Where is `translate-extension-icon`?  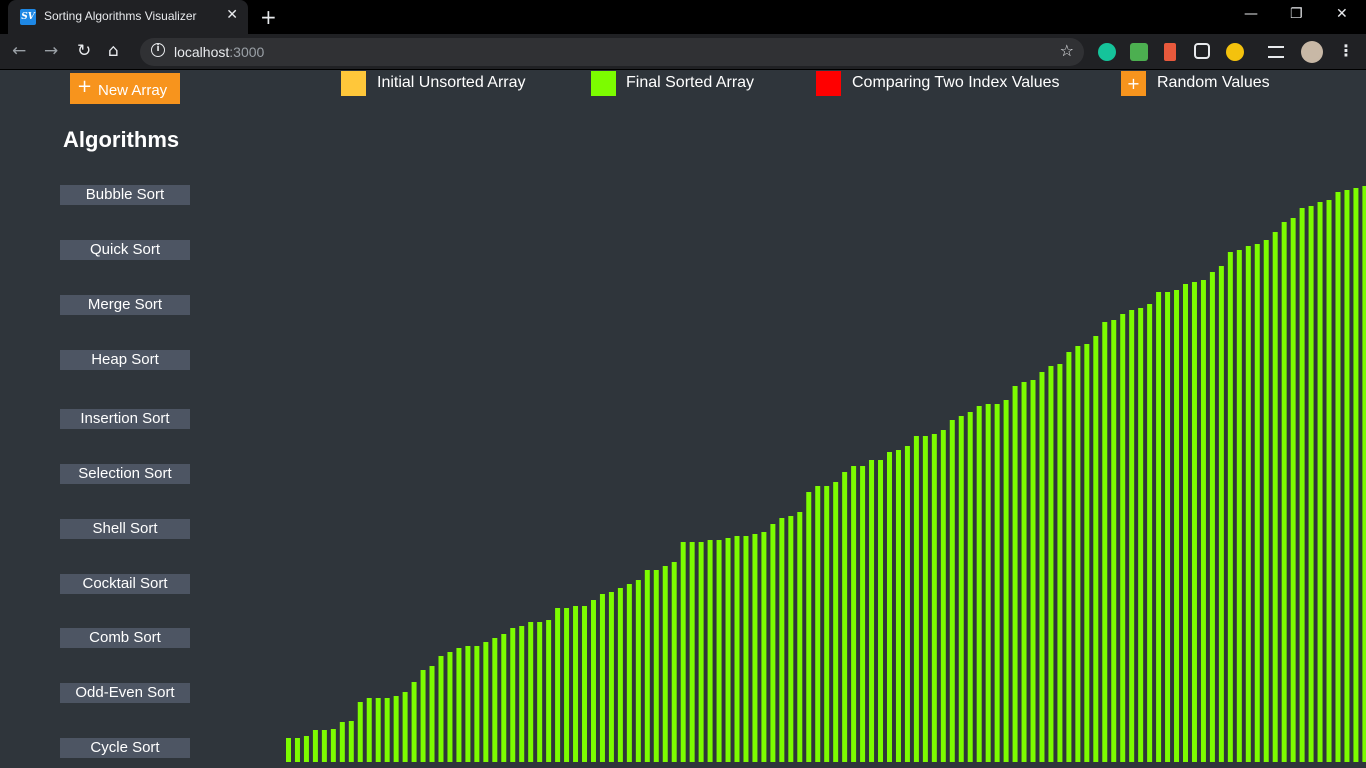 translate-extension-icon is located at coordinates (1139, 52).